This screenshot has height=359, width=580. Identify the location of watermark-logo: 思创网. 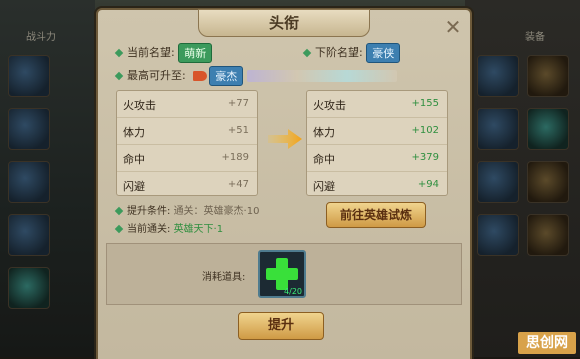
(547, 343).